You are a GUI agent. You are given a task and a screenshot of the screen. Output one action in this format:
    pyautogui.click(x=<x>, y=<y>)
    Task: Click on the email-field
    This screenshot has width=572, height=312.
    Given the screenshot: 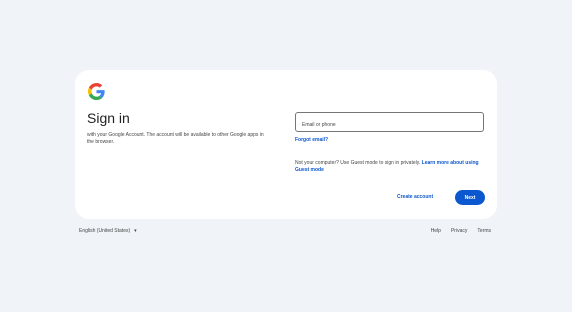 What is the action you would take?
    pyautogui.click(x=389, y=125)
    